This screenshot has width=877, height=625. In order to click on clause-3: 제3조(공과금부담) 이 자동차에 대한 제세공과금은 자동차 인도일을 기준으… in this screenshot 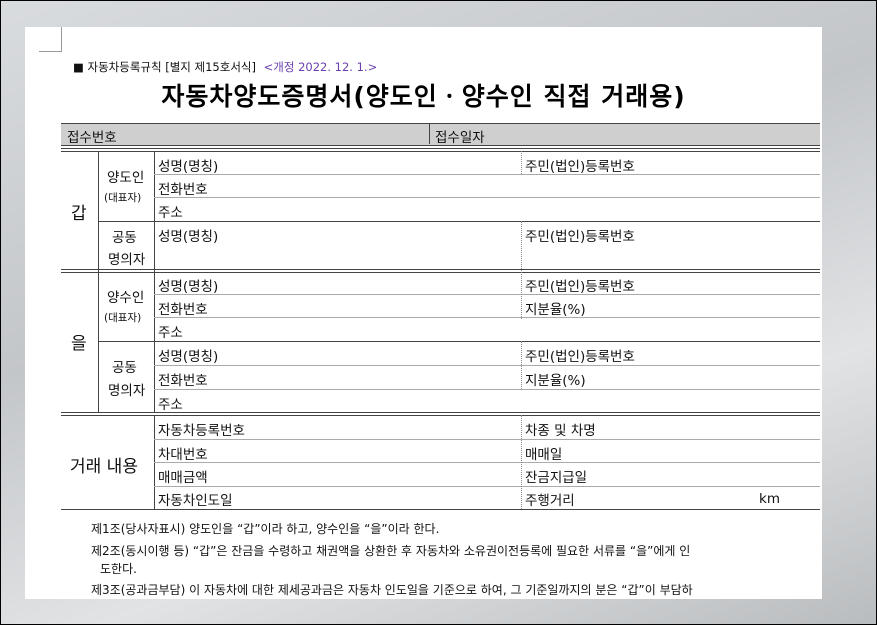, I will do `click(392, 590)`.